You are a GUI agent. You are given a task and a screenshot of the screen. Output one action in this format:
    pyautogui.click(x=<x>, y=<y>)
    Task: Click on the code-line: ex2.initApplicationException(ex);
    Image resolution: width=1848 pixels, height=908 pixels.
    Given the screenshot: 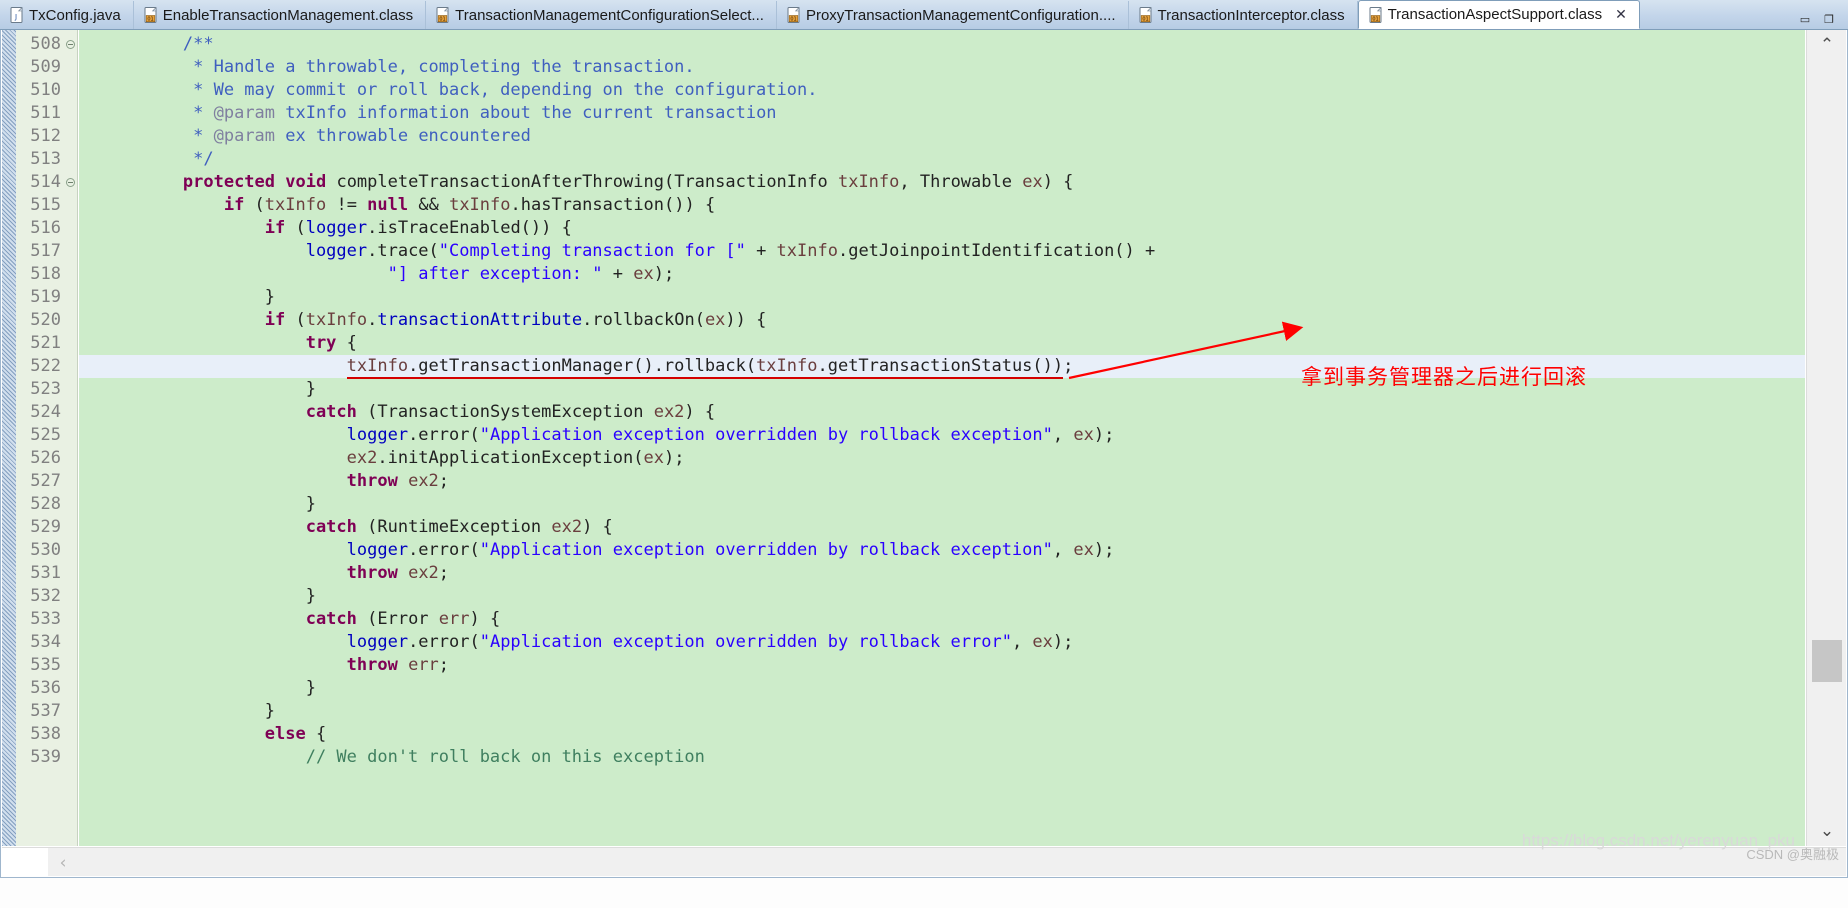 What is the action you would take?
    pyautogui.click(x=942, y=458)
    